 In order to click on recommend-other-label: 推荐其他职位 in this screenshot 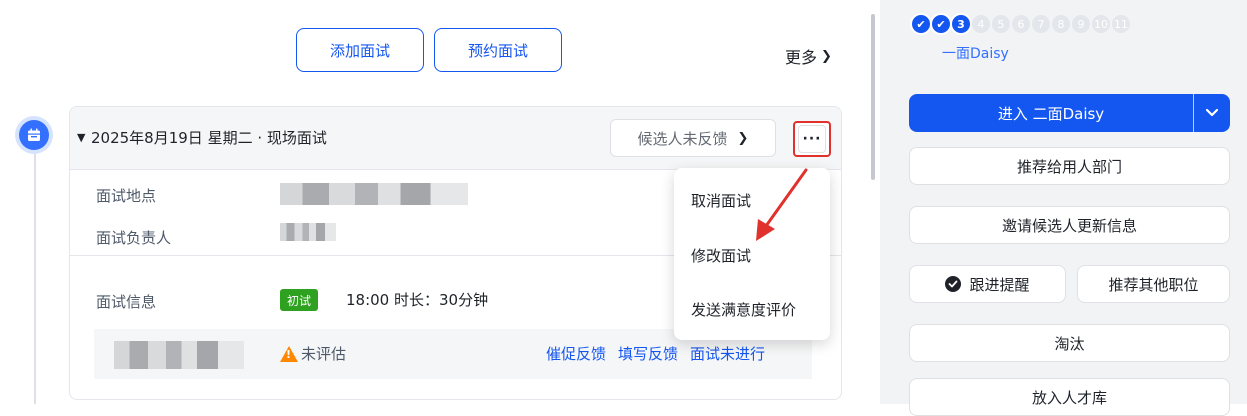, I will do `click(1153, 284)`.